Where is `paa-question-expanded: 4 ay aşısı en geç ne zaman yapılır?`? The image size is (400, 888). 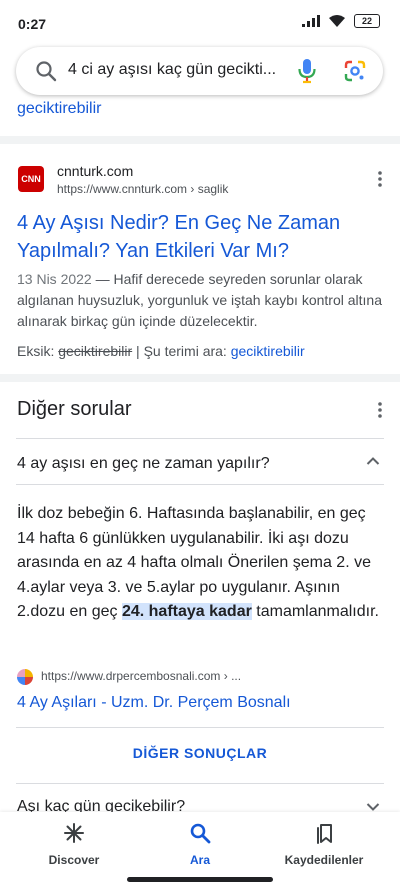 paa-question-expanded: 4 ay aşısı en geç ne zaman yapılır? is located at coordinates (143, 464).